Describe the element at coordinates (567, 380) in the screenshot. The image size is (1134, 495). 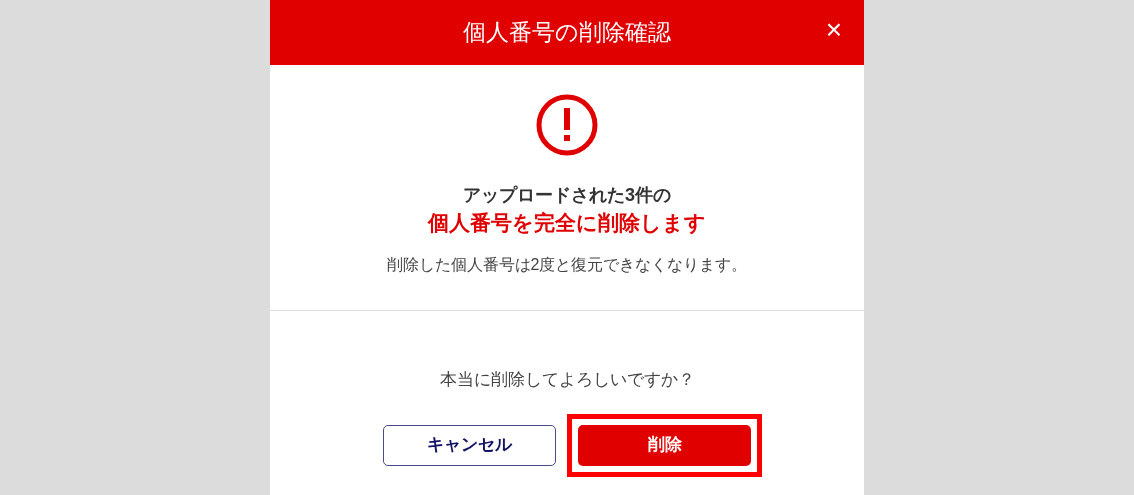
I see `question-text: 本当に削除してよろしいですか？` at that location.